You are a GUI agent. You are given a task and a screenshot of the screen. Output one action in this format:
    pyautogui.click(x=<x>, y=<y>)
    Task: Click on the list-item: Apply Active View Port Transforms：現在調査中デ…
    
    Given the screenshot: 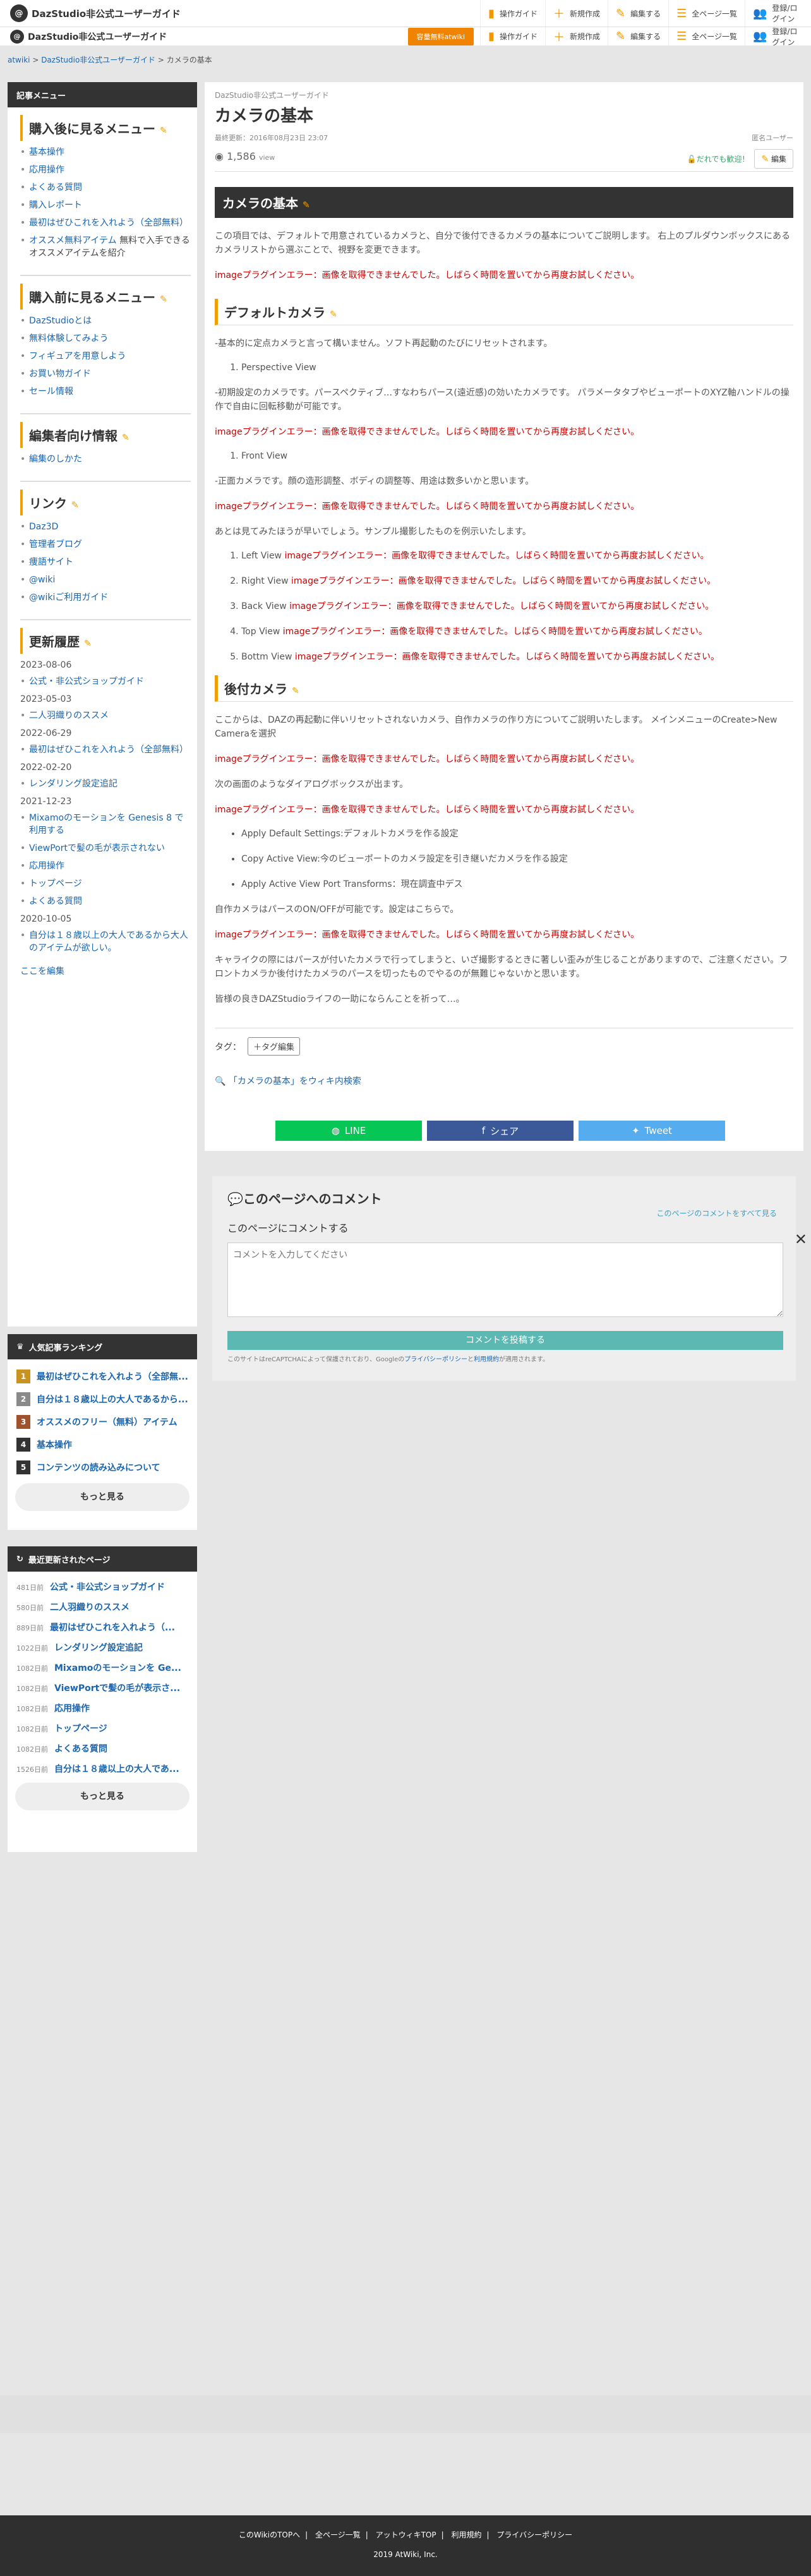 What is the action you would take?
    pyautogui.click(x=517, y=884)
    